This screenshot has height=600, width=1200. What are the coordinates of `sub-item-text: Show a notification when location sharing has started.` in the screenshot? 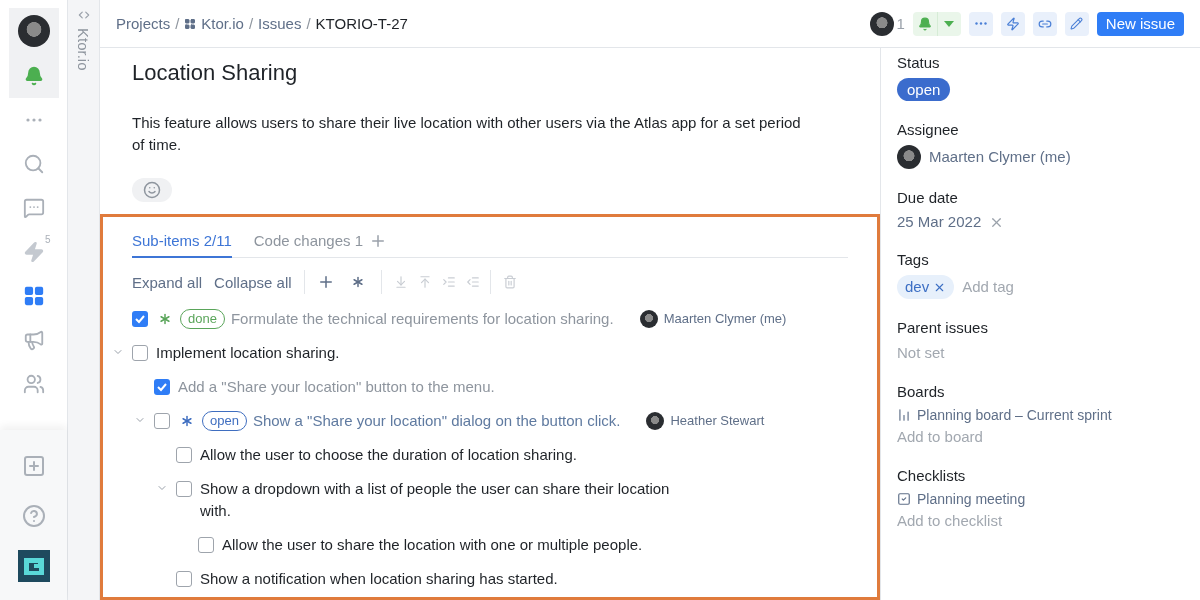 It's located at (379, 579).